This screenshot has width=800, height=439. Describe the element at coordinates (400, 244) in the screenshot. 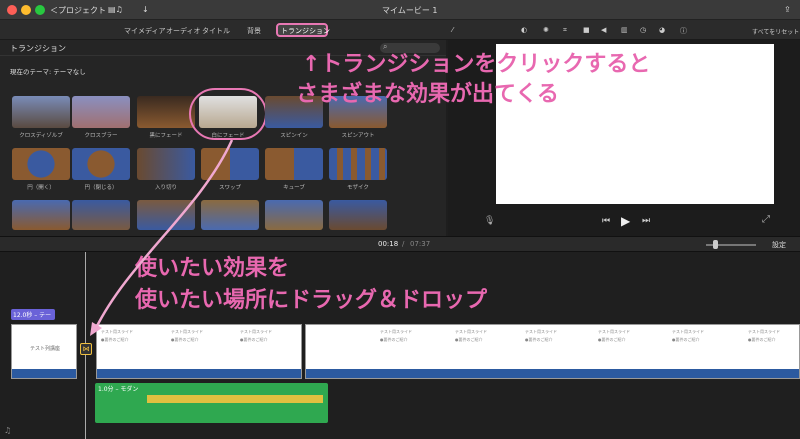

I see `timecode-bar: 00:18 / 07:37 設定` at that location.